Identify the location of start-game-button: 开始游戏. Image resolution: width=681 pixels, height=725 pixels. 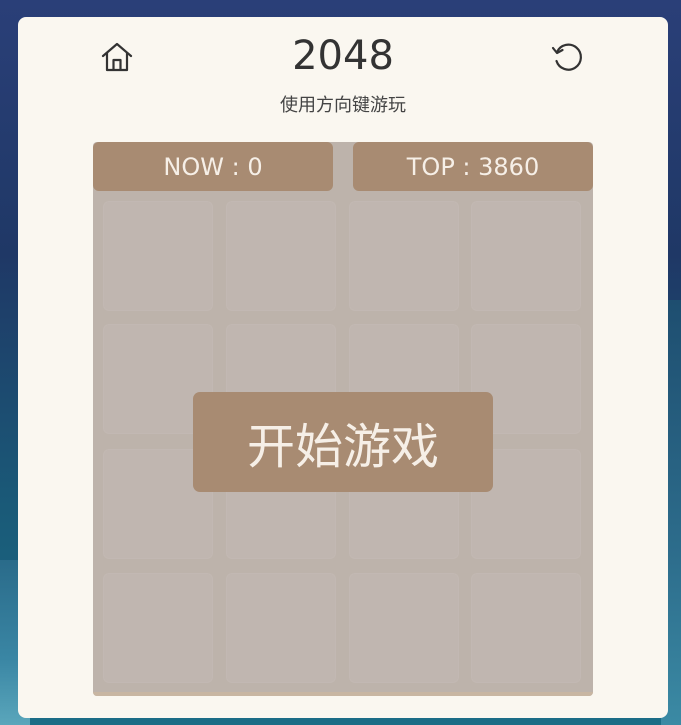
(343, 442).